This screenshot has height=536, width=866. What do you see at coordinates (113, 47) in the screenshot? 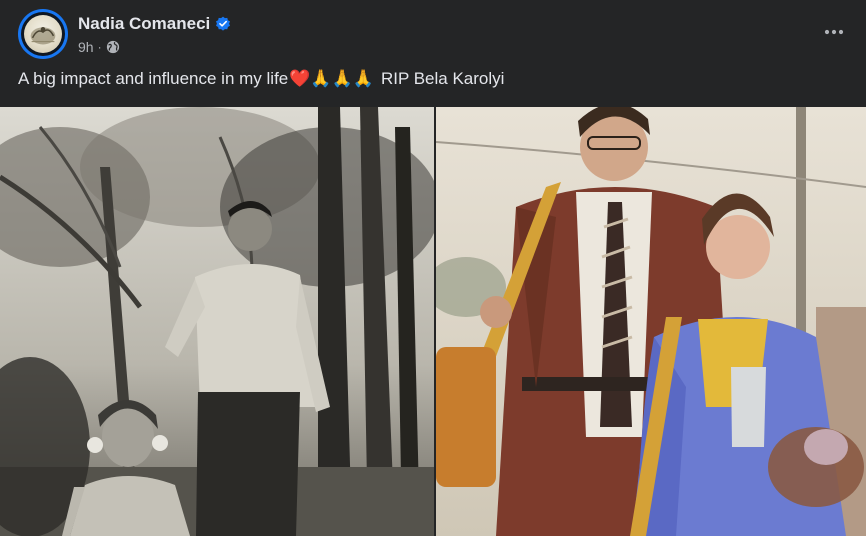
I see `globe-icon` at bounding box center [113, 47].